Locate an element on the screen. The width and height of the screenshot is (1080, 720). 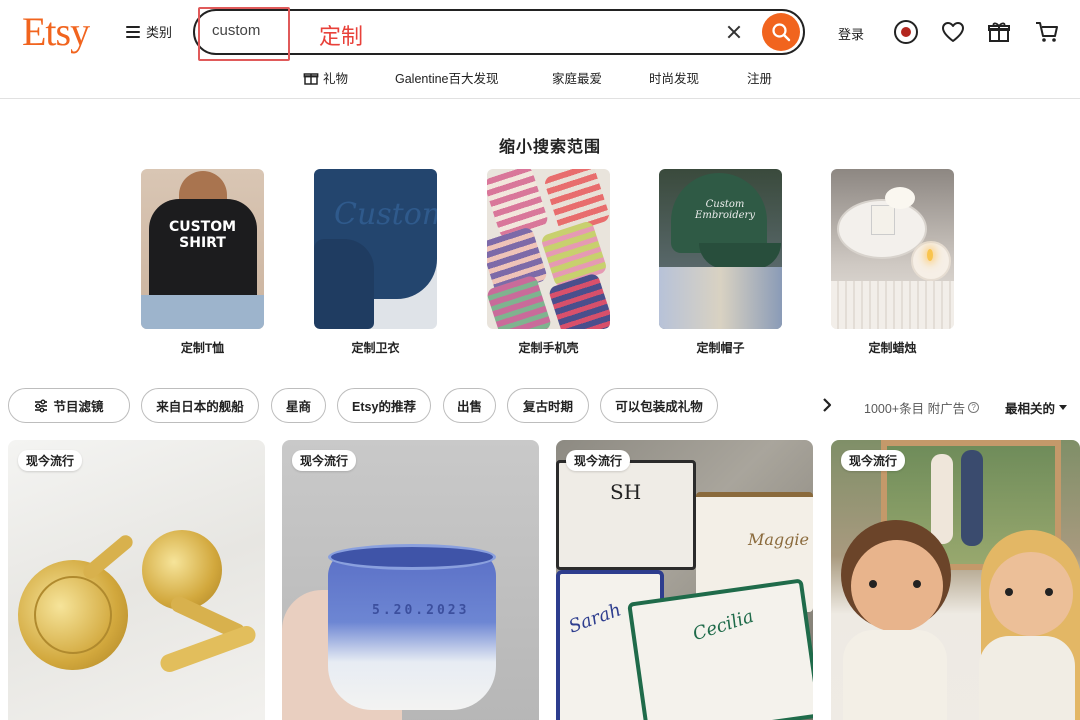
subnav: 礼物 Galentine百大发现 家庭最爱 时尚发现 注册 is located at coordinates (540, 78).